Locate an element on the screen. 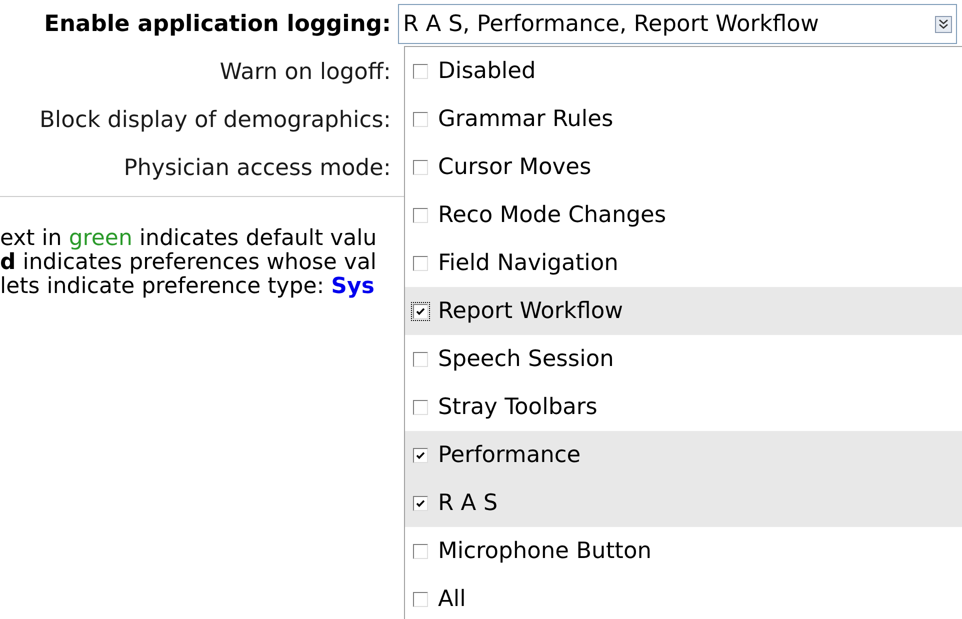 This screenshot has height=619, width=962. dropdown-option: Reco Mode Changes is located at coordinates (683, 215).